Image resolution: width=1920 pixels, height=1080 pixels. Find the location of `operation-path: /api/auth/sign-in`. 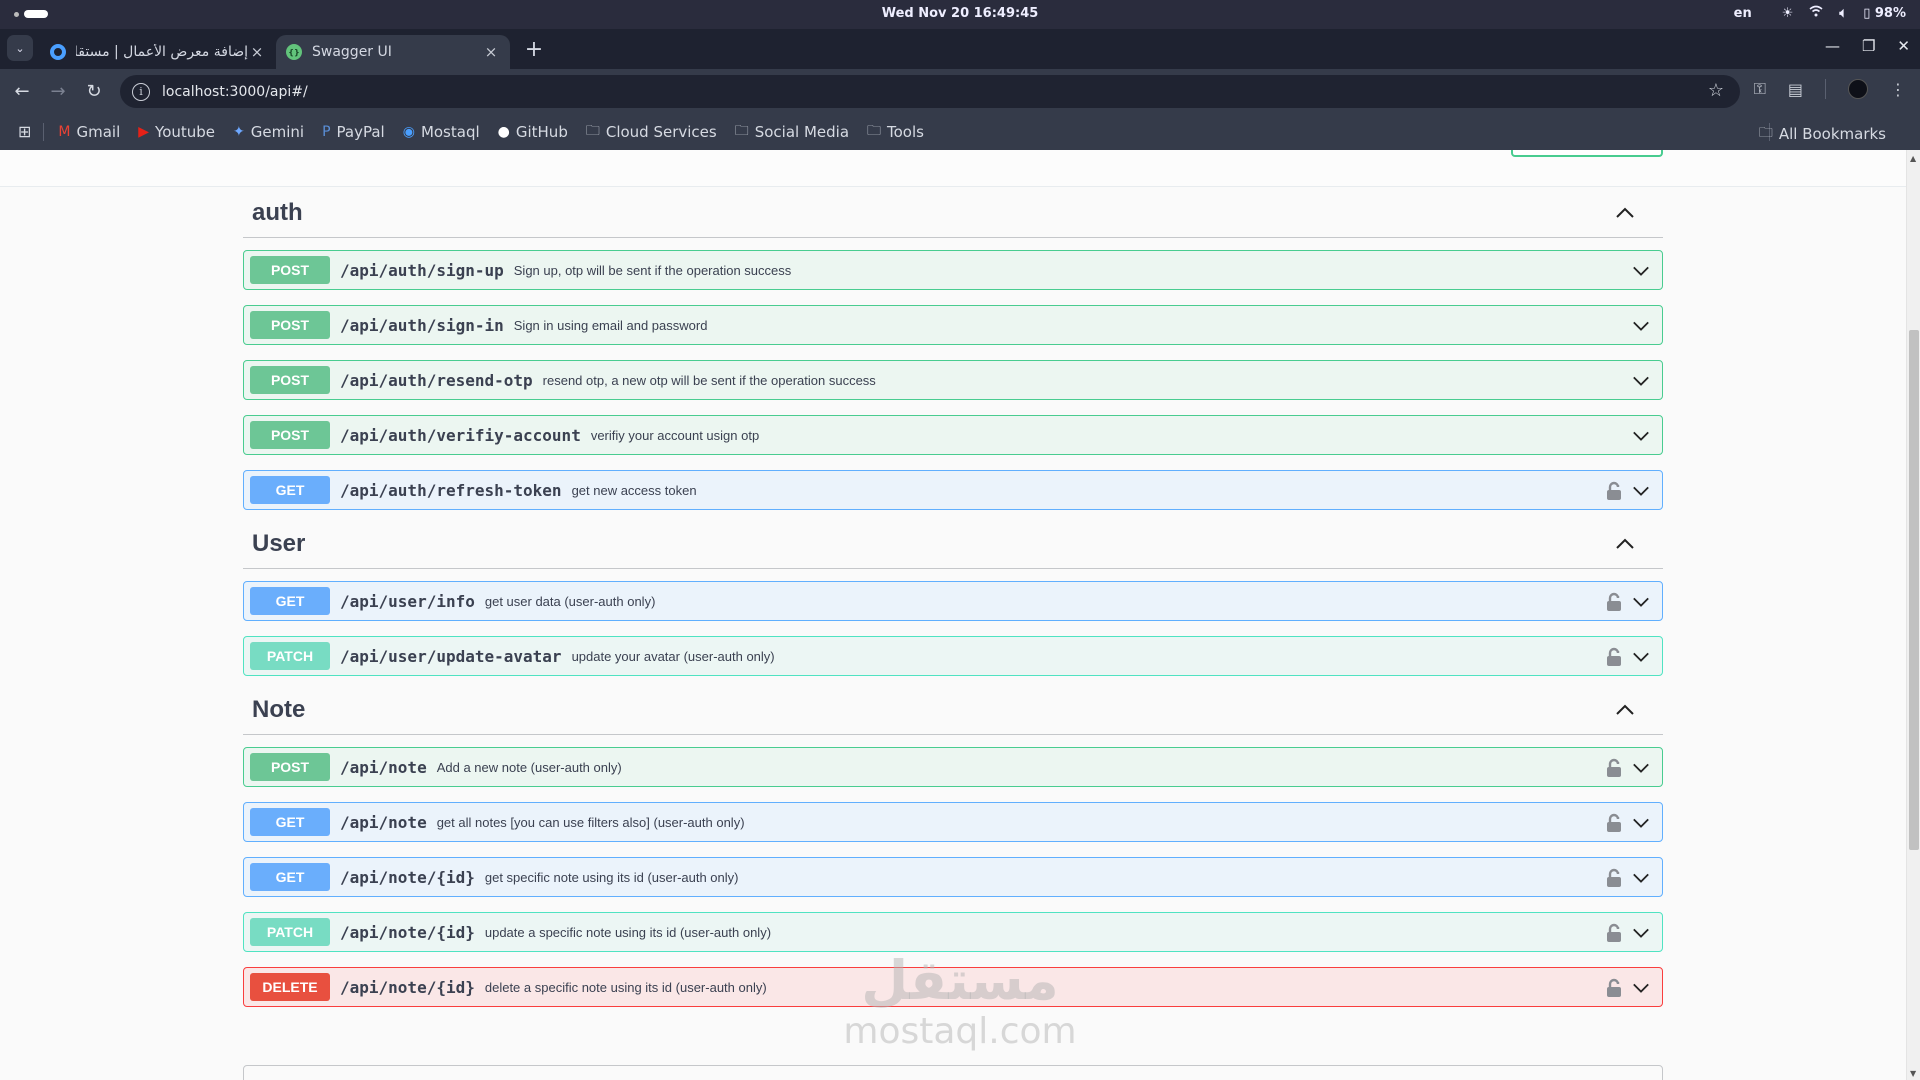

operation-path: /api/auth/sign-in is located at coordinates (422, 325).